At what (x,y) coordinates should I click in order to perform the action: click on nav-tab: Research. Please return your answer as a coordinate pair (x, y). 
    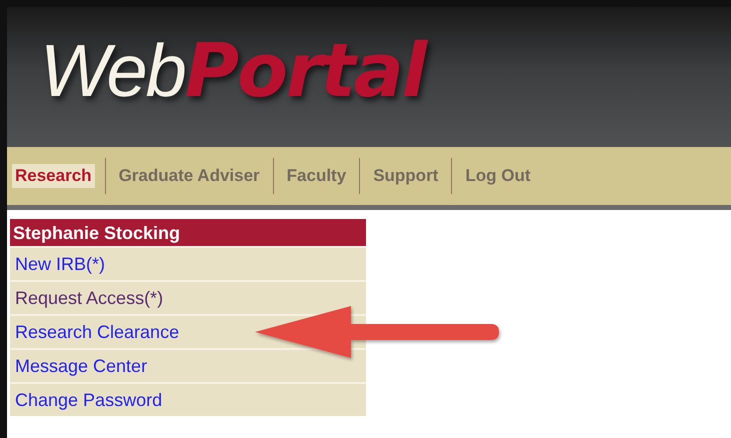
    Looking at the image, I should click on (53, 176).